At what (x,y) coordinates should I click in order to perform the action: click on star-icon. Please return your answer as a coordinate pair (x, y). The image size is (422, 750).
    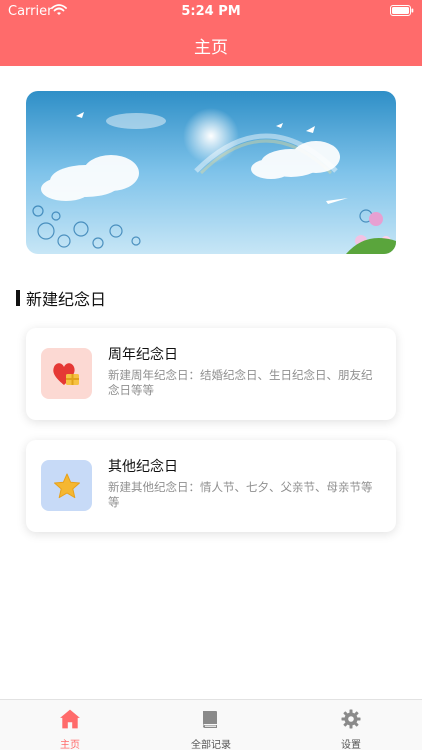
    Looking at the image, I should click on (66, 485).